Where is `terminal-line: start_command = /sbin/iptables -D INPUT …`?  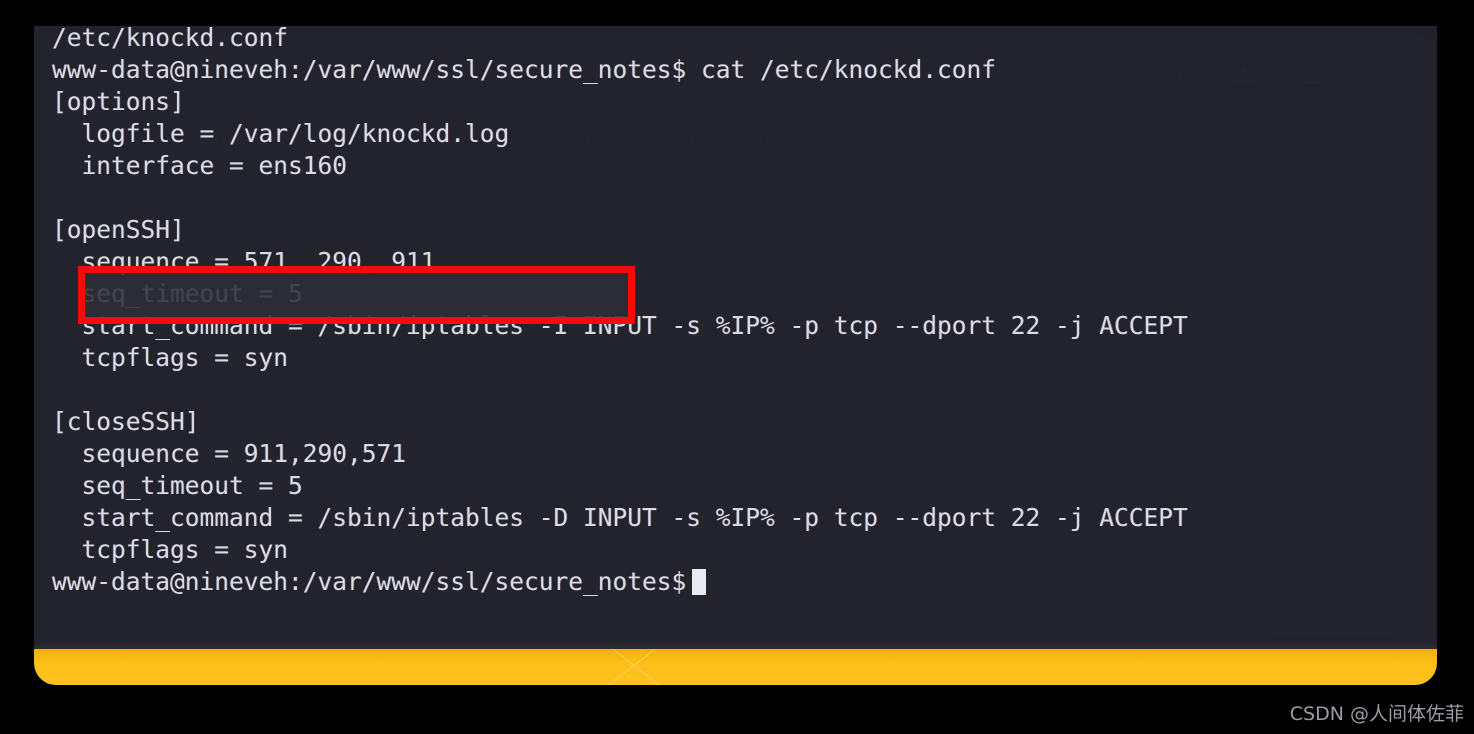 terminal-line: start_command = /sbin/iptables -D INPUT … is located at coordinates (620, 517).